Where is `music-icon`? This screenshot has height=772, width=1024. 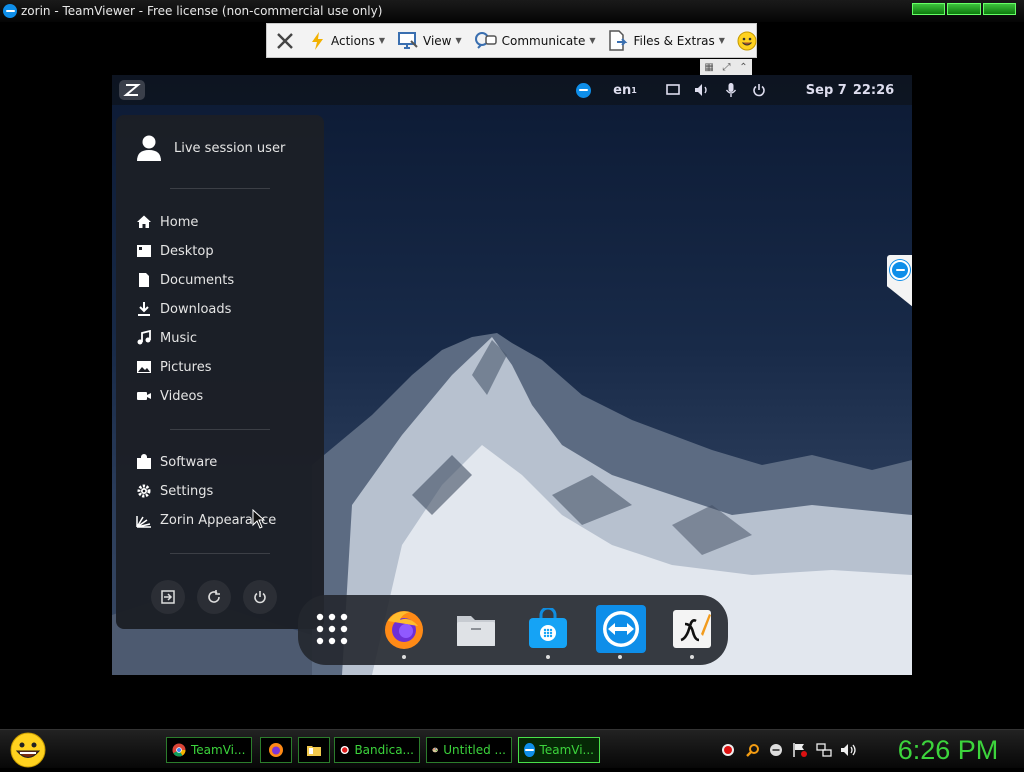
music-icon is located at coordinates (144, 337).